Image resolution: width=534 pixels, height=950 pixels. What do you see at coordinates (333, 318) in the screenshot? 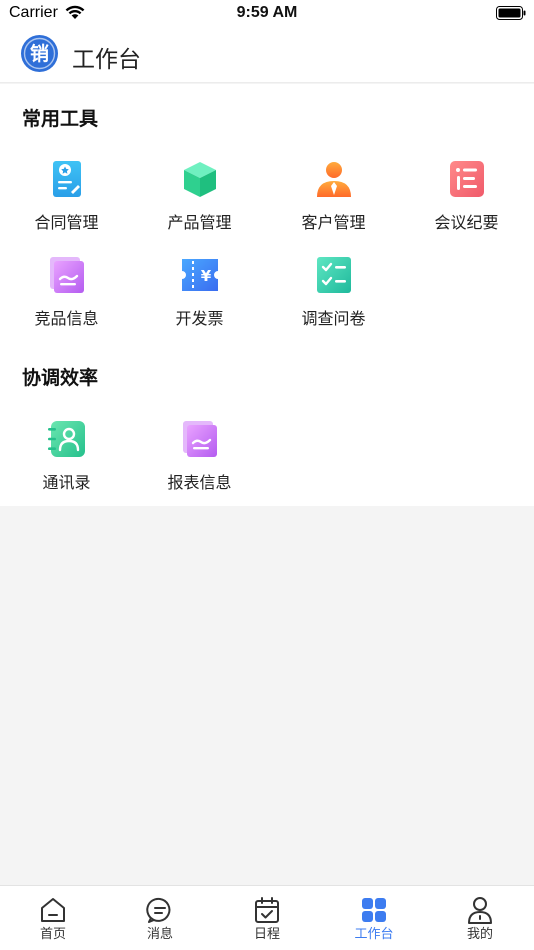
I see `tool-label: 调查问卷` at bounding box center [333, 318].